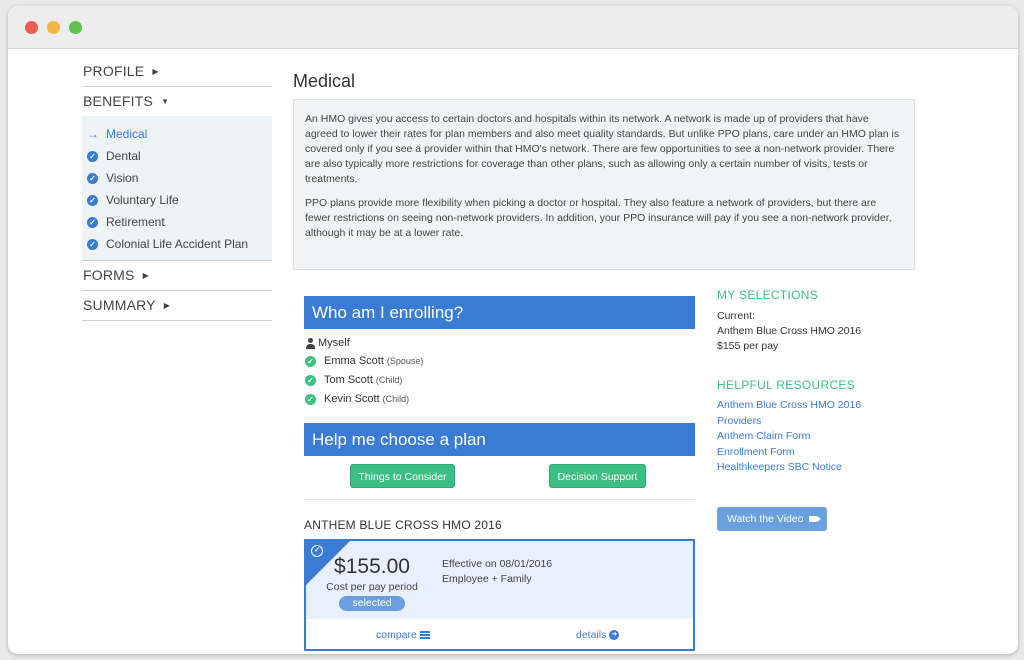 The image size is (1024, 660). Describe the element at coordinates (177, 222) in the screenshot. I see `sidebar-item-retirement: ✓ Retirement` at that location.